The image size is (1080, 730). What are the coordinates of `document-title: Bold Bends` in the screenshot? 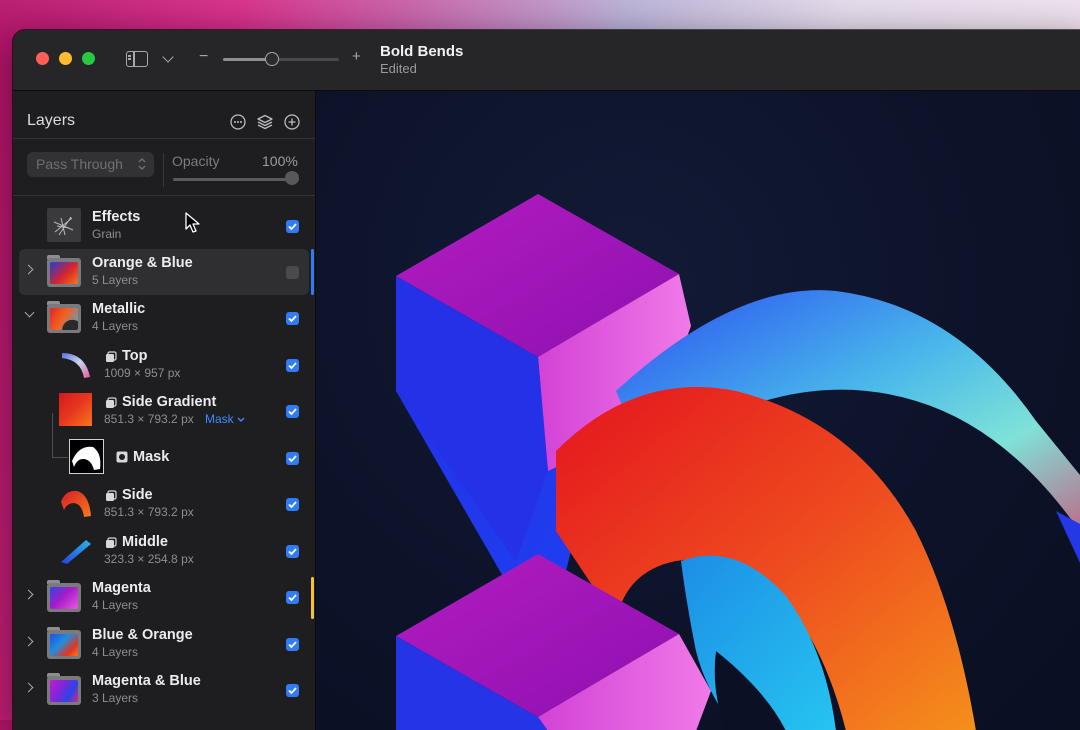 It's located at (421, 51).